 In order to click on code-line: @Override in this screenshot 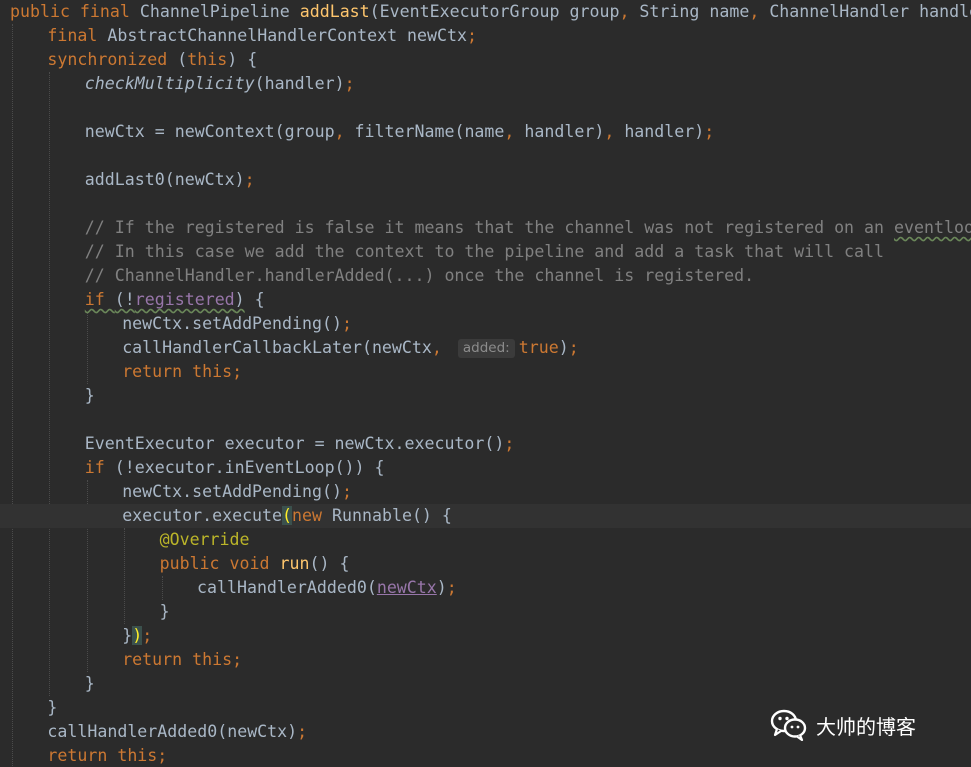, I will do `click(485, 540)`.